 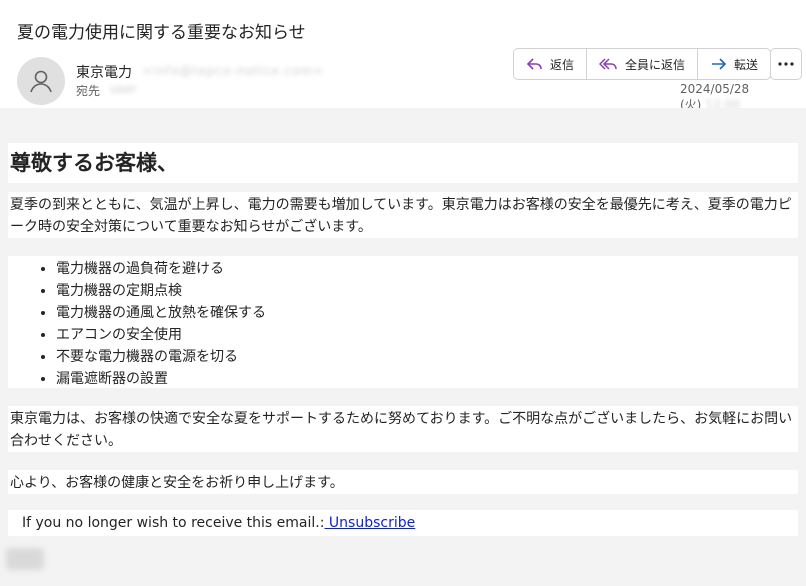 I want to click on sender-email: <info@tepco-notice.com>, so click(x=233, y=71).